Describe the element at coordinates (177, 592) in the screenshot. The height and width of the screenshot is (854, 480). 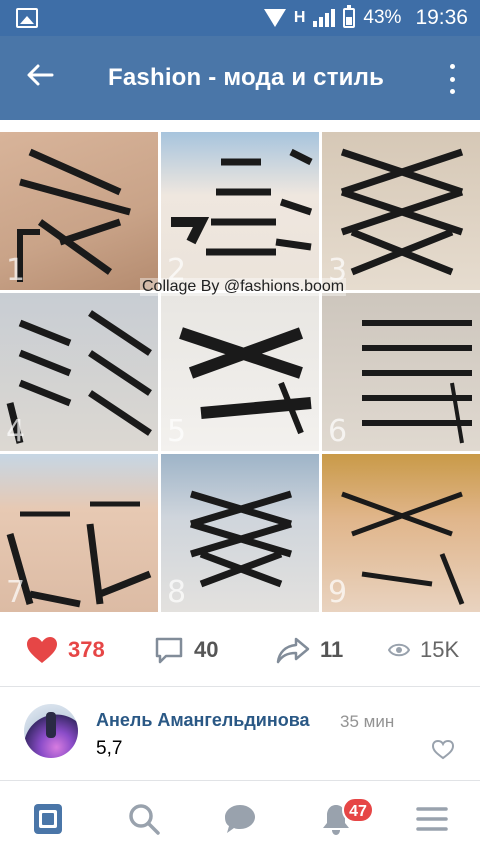
I see `tile-number: 8` at that location.